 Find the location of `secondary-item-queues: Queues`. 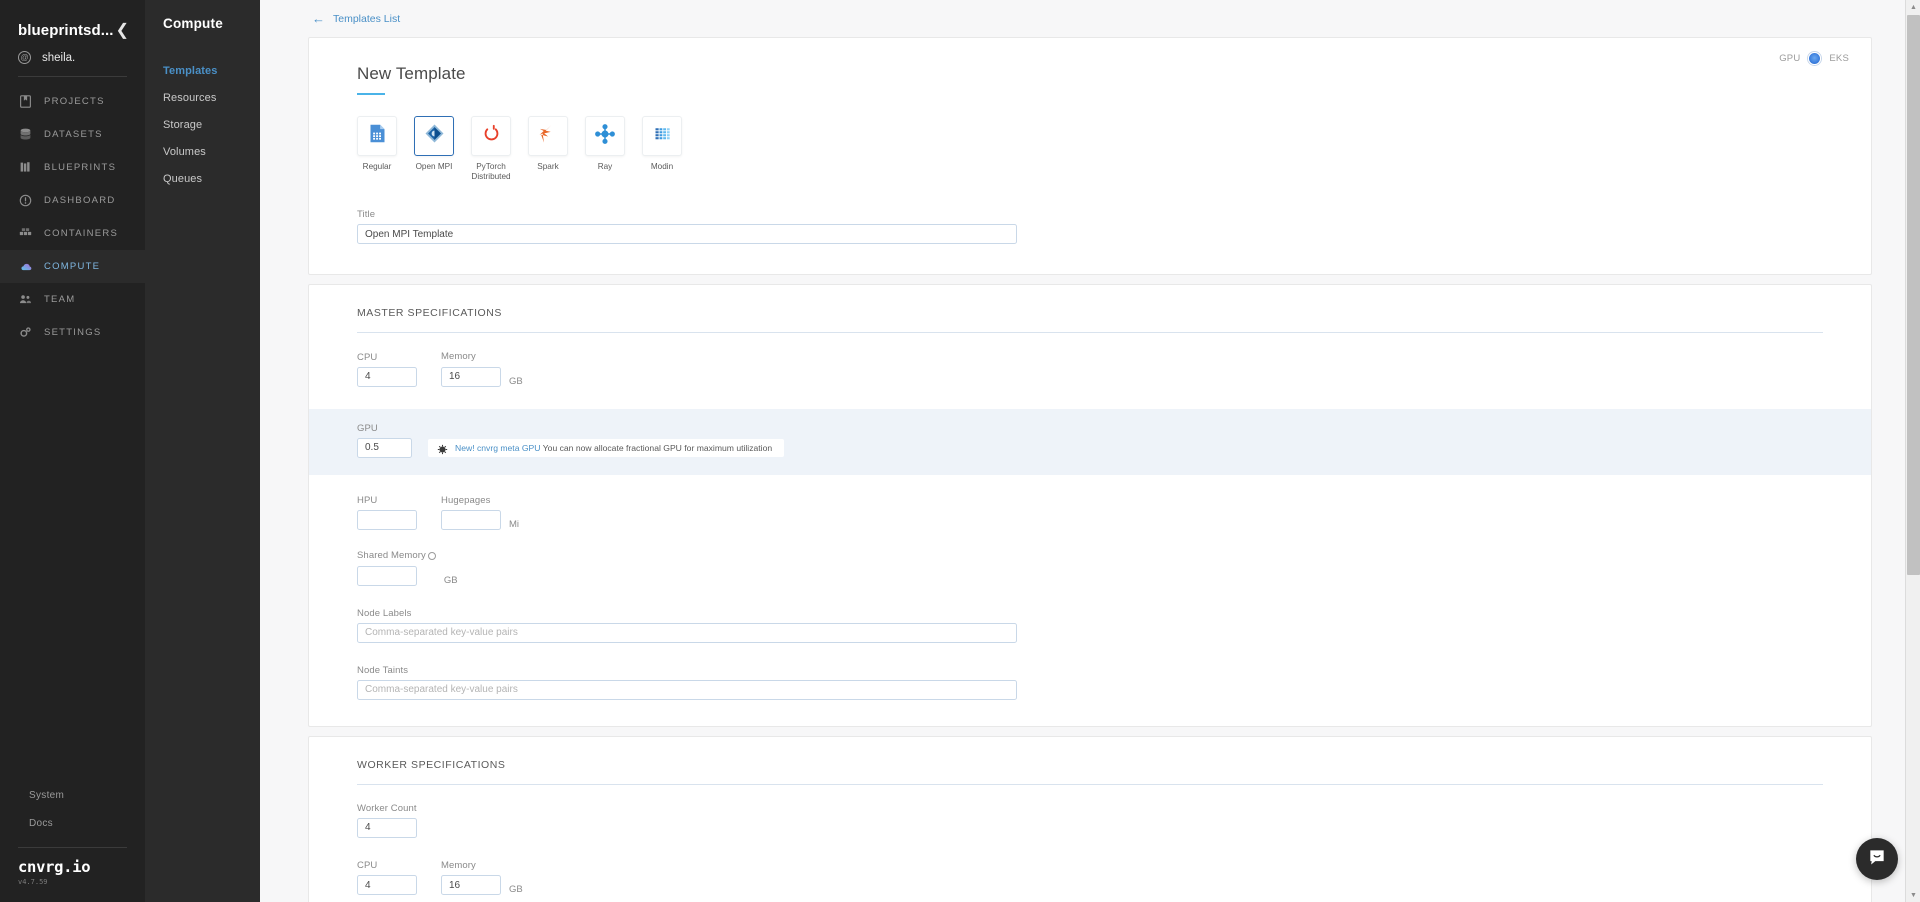

secondary-item-queues: Queues is located at coordinates (202, 178).